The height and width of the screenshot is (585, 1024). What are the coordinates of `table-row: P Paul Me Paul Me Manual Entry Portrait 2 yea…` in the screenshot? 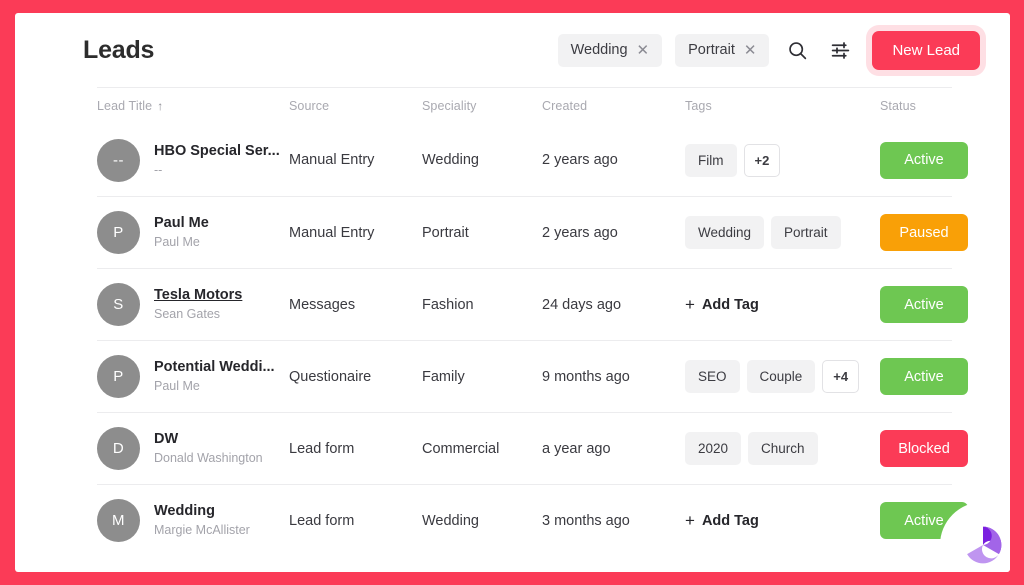 It's located at (532, 232).